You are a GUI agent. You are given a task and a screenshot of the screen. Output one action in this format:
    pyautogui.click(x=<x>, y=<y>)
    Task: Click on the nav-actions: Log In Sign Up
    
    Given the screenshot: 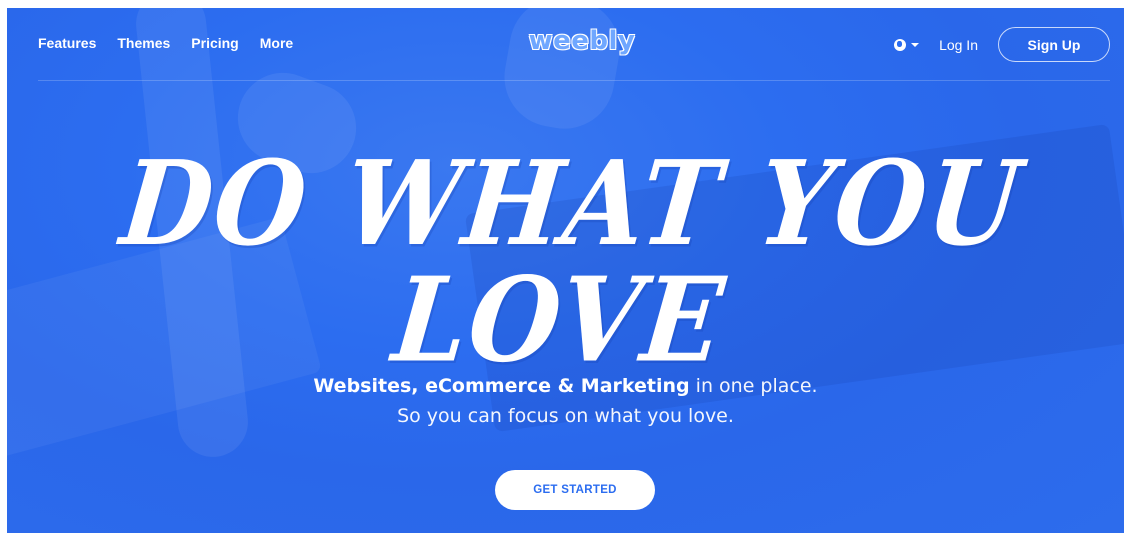 What is the action you would take?
    pyautogui.click(x=1002, y=44)
    